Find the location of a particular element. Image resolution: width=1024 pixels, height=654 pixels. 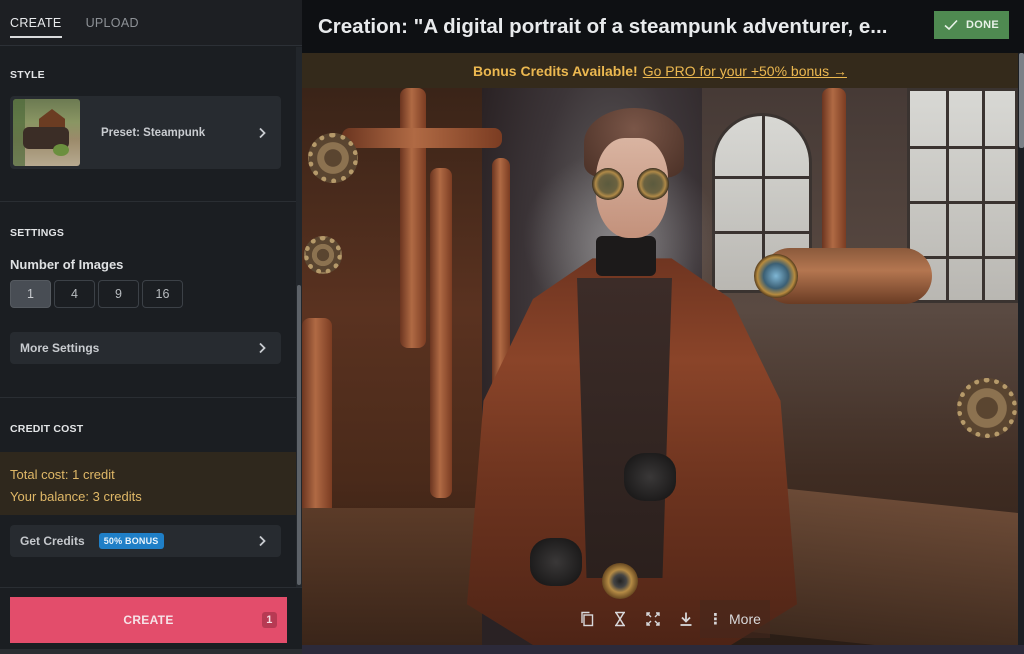

more-settings-label: More Settings is located at coordinates (60, 348).